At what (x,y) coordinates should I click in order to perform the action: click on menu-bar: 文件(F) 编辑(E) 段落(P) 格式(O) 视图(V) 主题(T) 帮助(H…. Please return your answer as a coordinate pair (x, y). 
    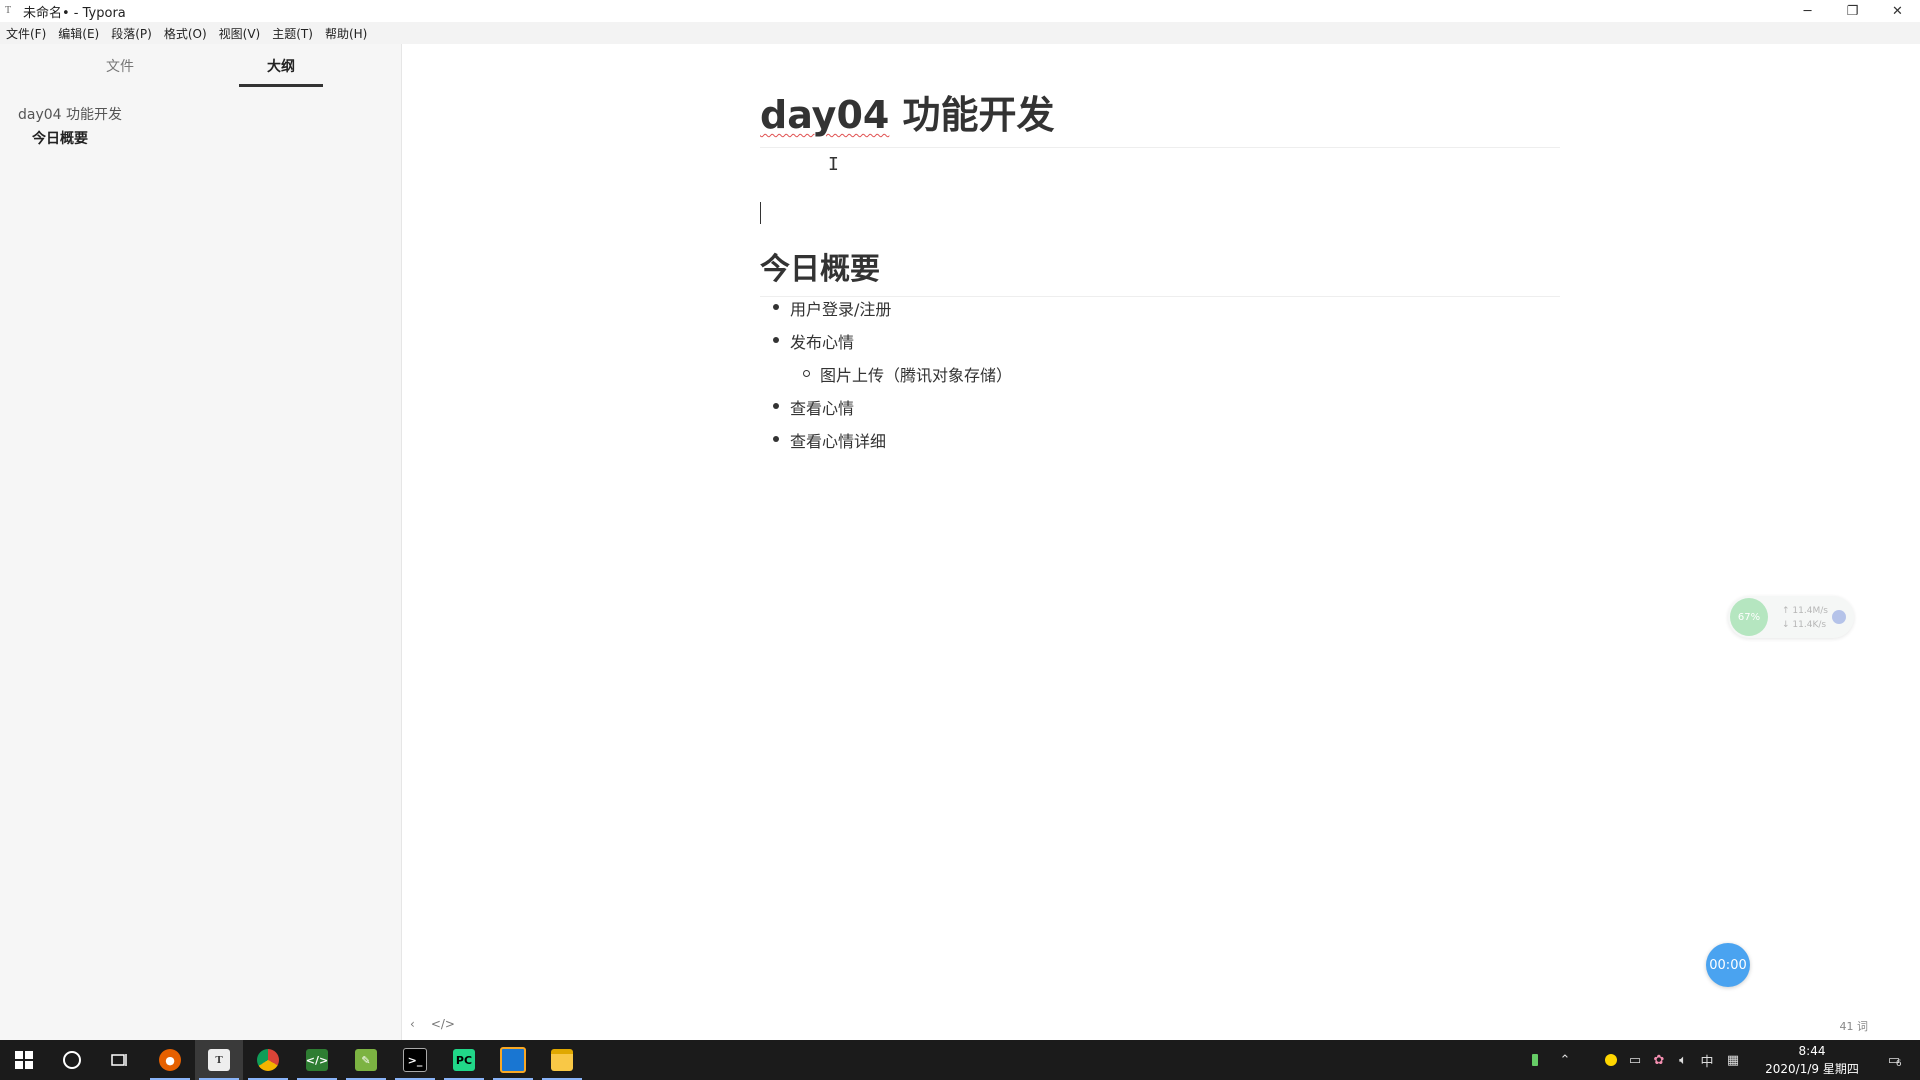
    Looking at the image, I should click on (960, 33).